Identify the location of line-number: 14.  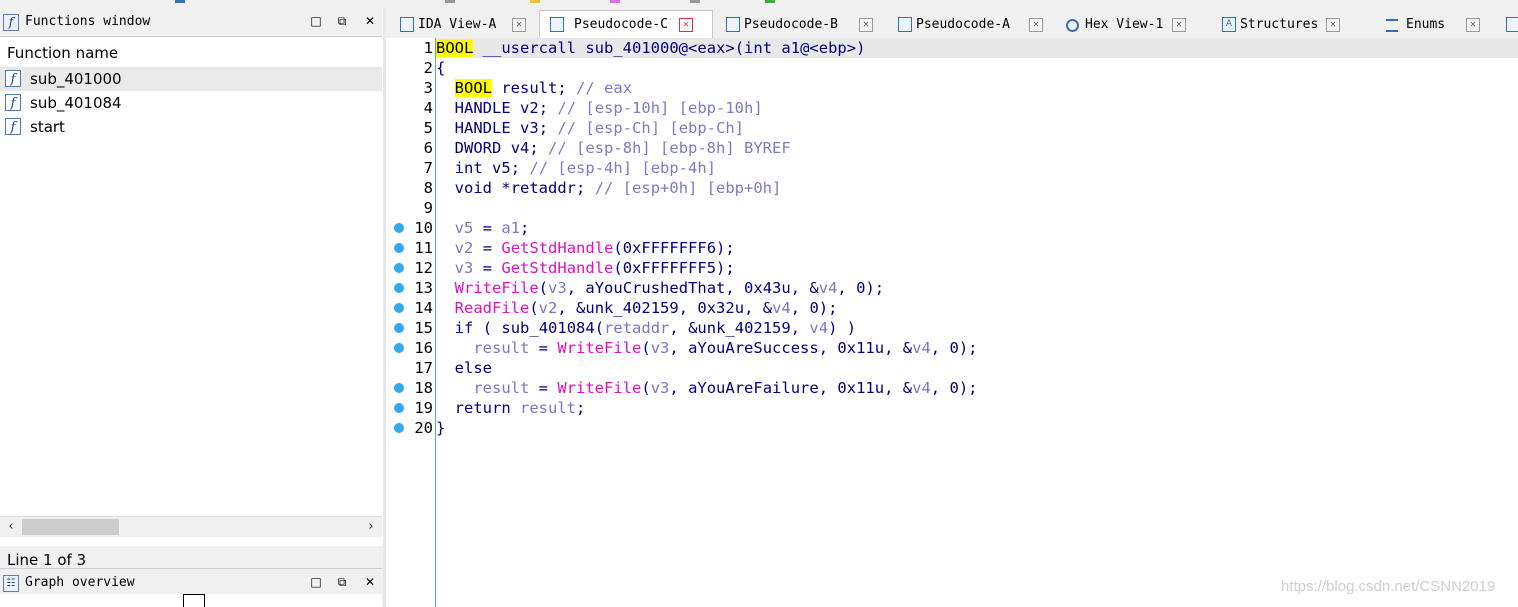
(423, 308).